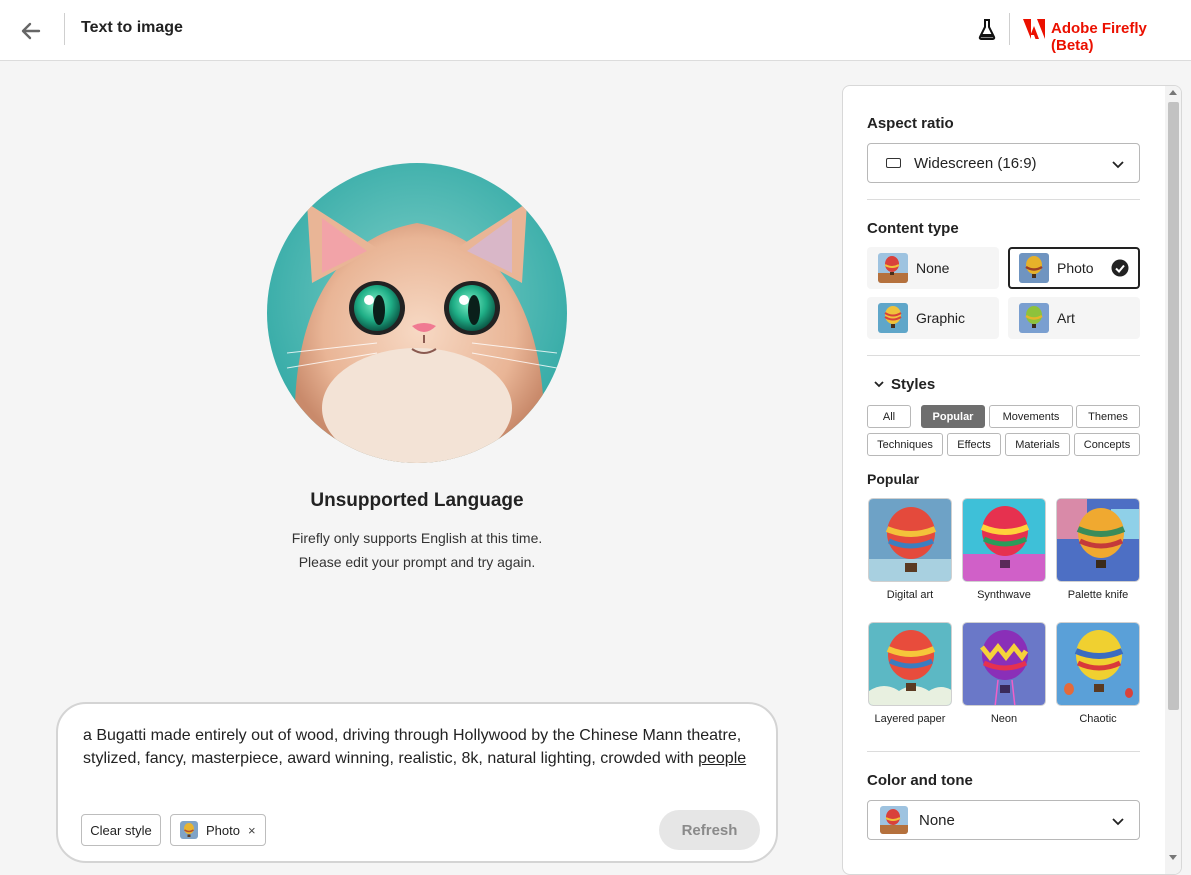 Image resolution: width=1191 pixels, height=875 pixels. What do you see at coordinates (1066, 318) in the screenshot?
I see `content-type-label: Art` at bounding box center [1066, 318].